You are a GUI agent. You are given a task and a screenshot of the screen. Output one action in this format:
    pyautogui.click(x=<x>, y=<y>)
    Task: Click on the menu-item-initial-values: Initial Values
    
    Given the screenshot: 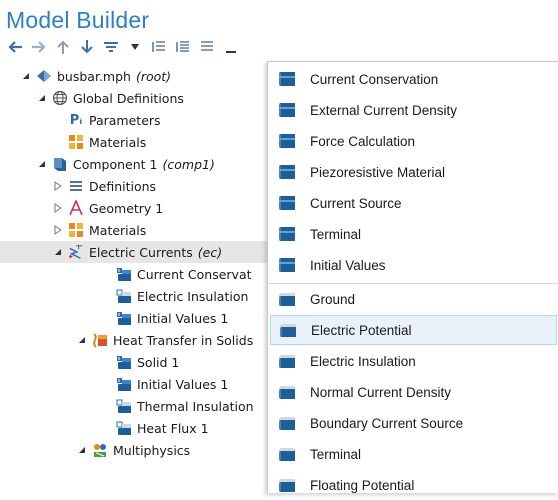 What is the action you would take?
    pyautogui.click(x=413, y=265)
    